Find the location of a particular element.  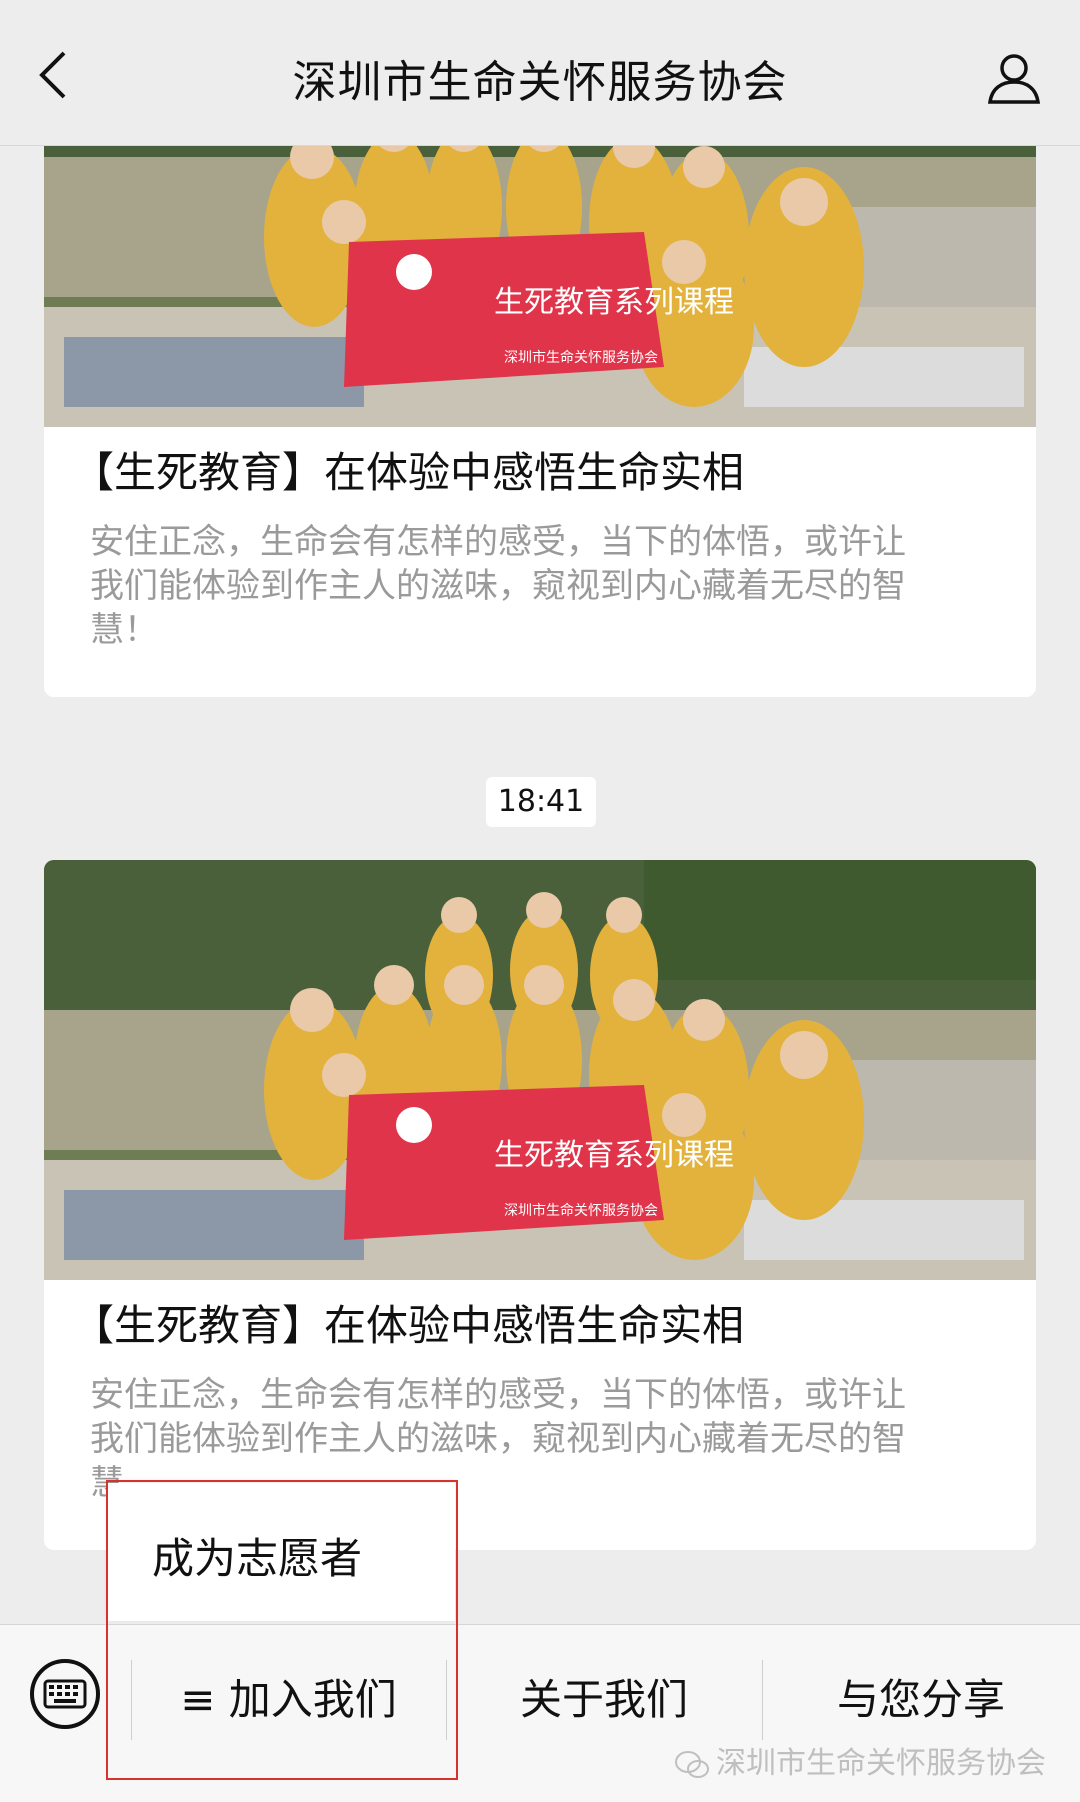

wechat-icon is located at coordinates (692, 1764).